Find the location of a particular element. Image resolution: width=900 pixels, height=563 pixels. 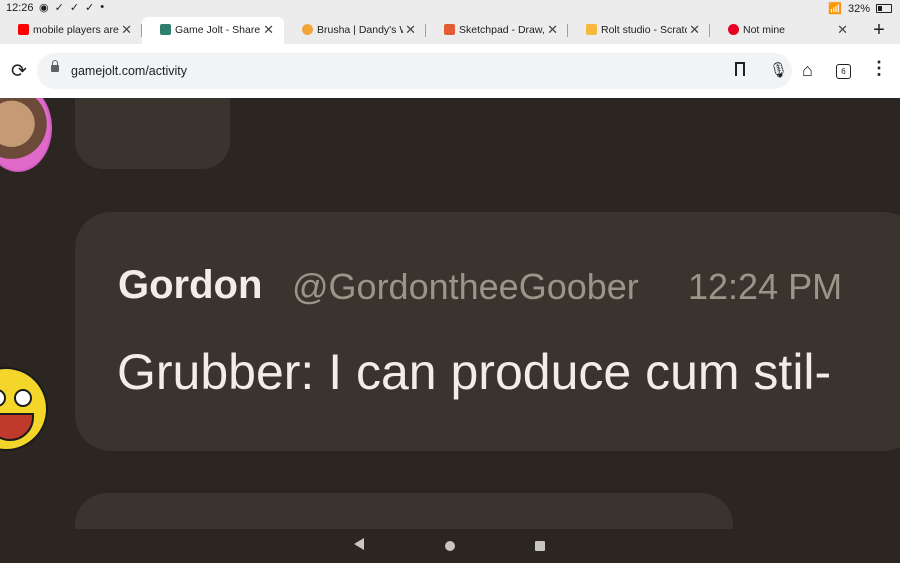

reload-icon: ⟳ is located at coordinates (19, 71).